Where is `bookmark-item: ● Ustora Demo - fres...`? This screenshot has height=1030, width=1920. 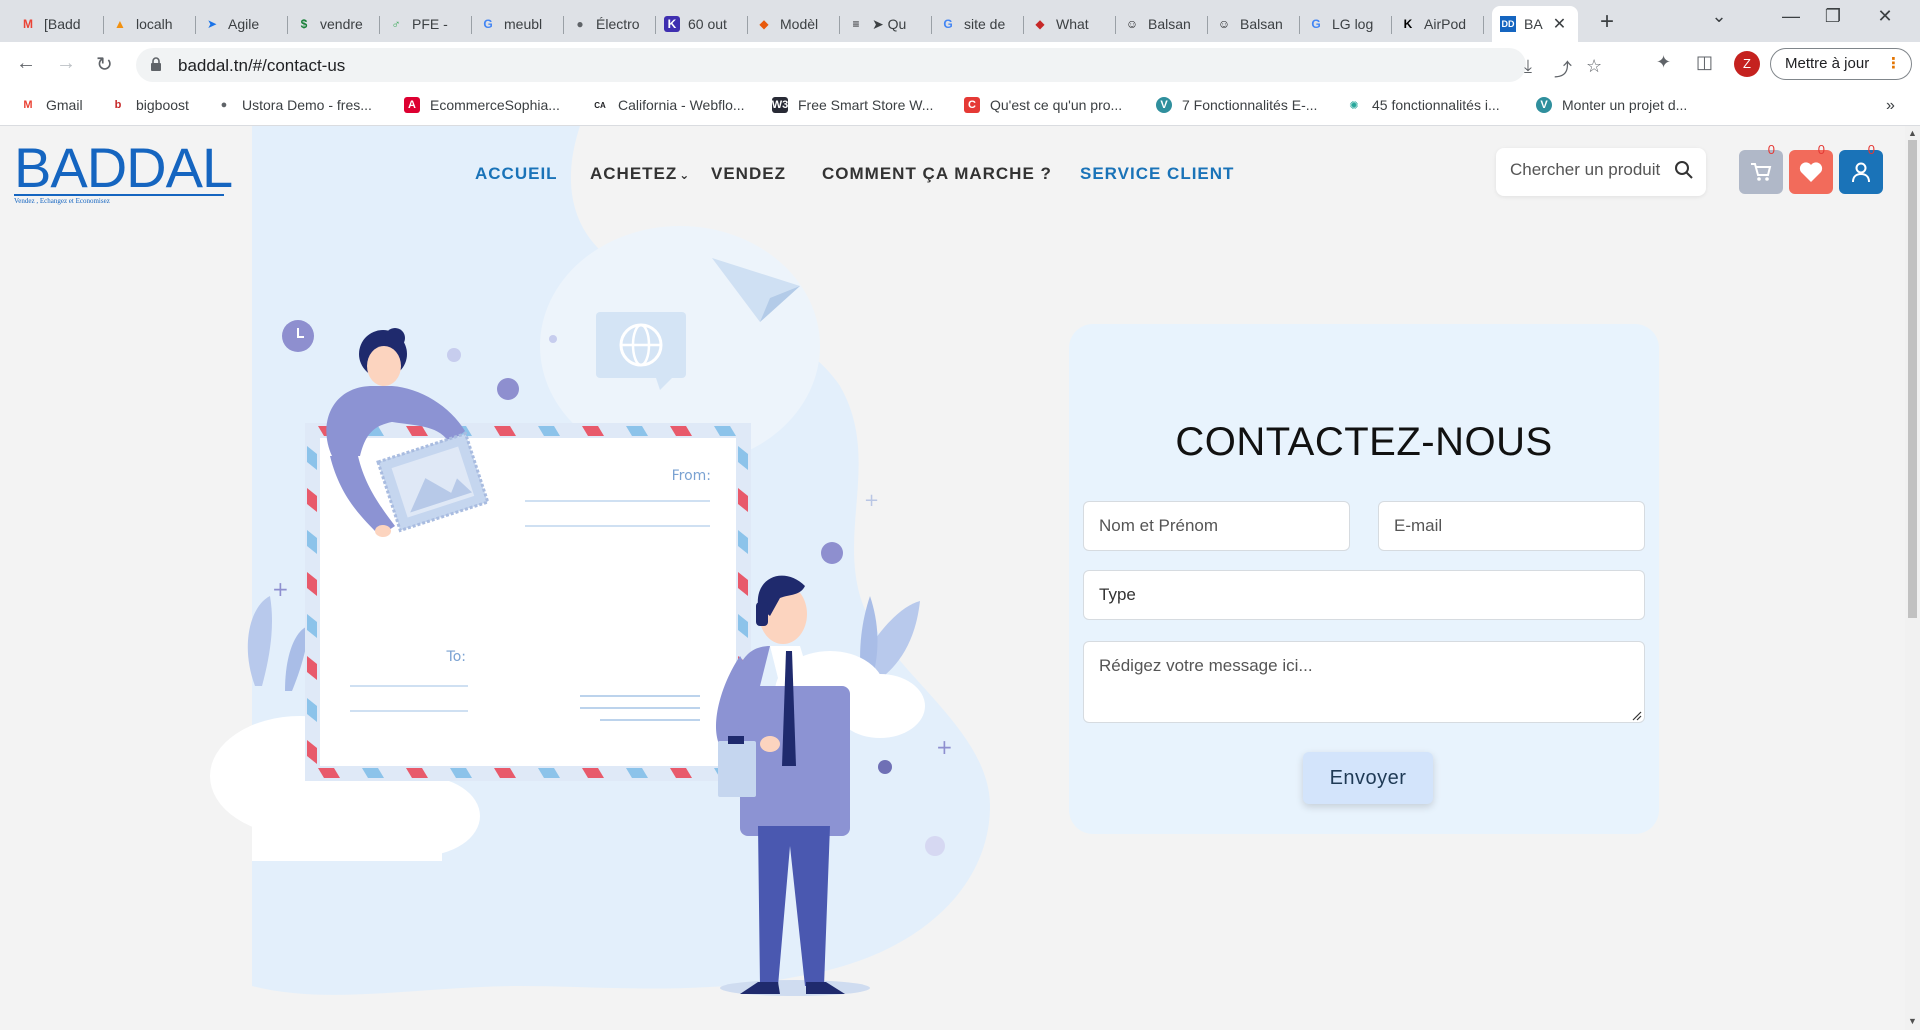
bookmark-item: ● Ustora Demo - fres... is located at coordinates (294, 105).